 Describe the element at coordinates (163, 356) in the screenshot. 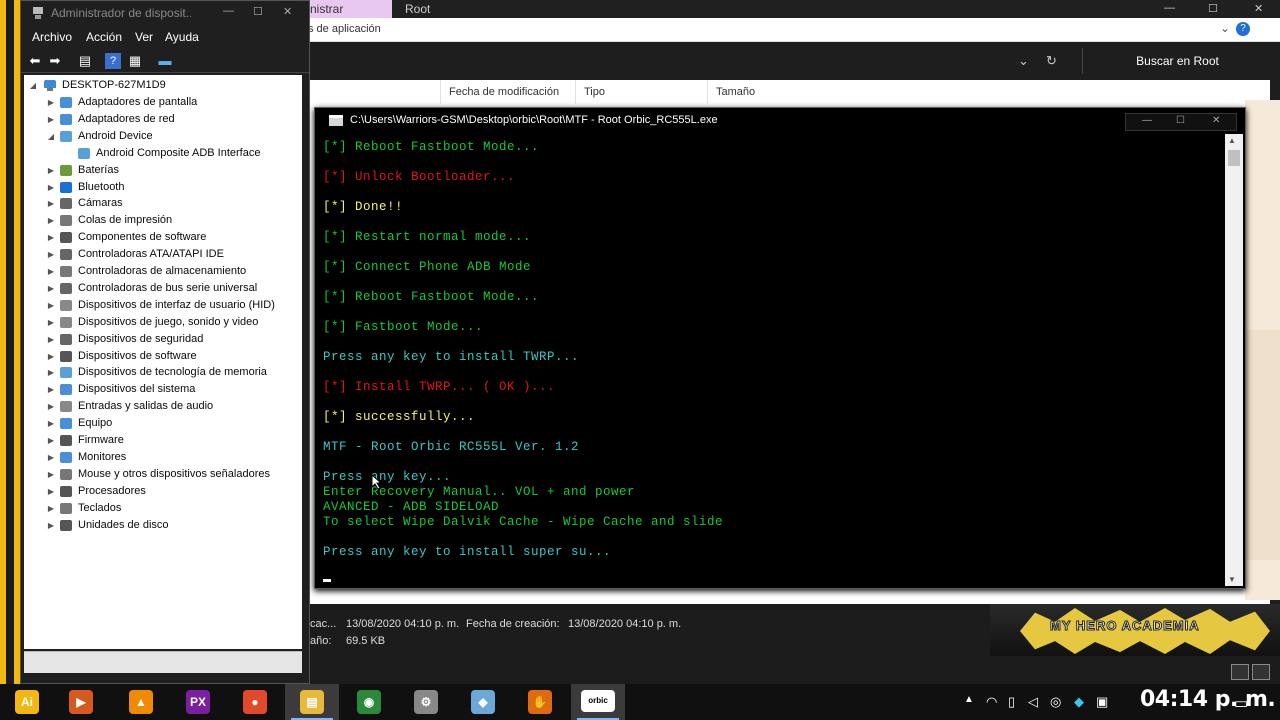

I see `tree-item: ▶ Dispositivos de software` at that location.